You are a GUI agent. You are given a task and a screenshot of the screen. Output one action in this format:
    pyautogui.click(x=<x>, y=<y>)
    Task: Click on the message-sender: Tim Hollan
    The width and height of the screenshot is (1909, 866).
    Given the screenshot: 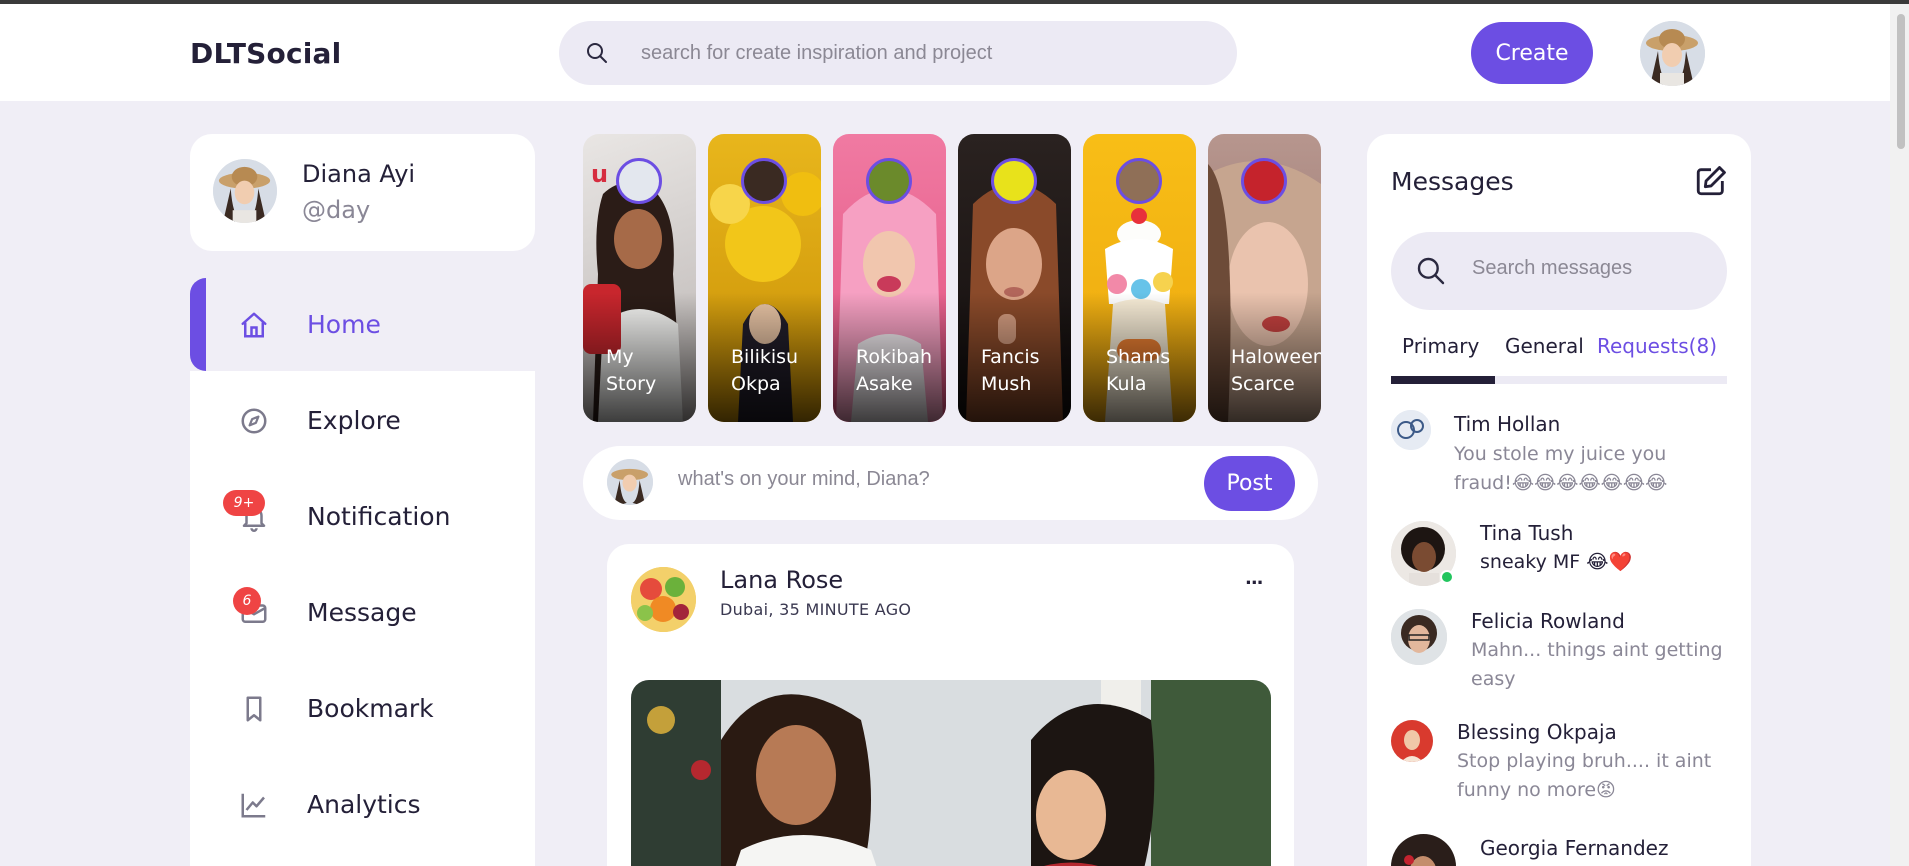 What is the action you would take?
    pyautogui.click(x=1507, y=424)
    